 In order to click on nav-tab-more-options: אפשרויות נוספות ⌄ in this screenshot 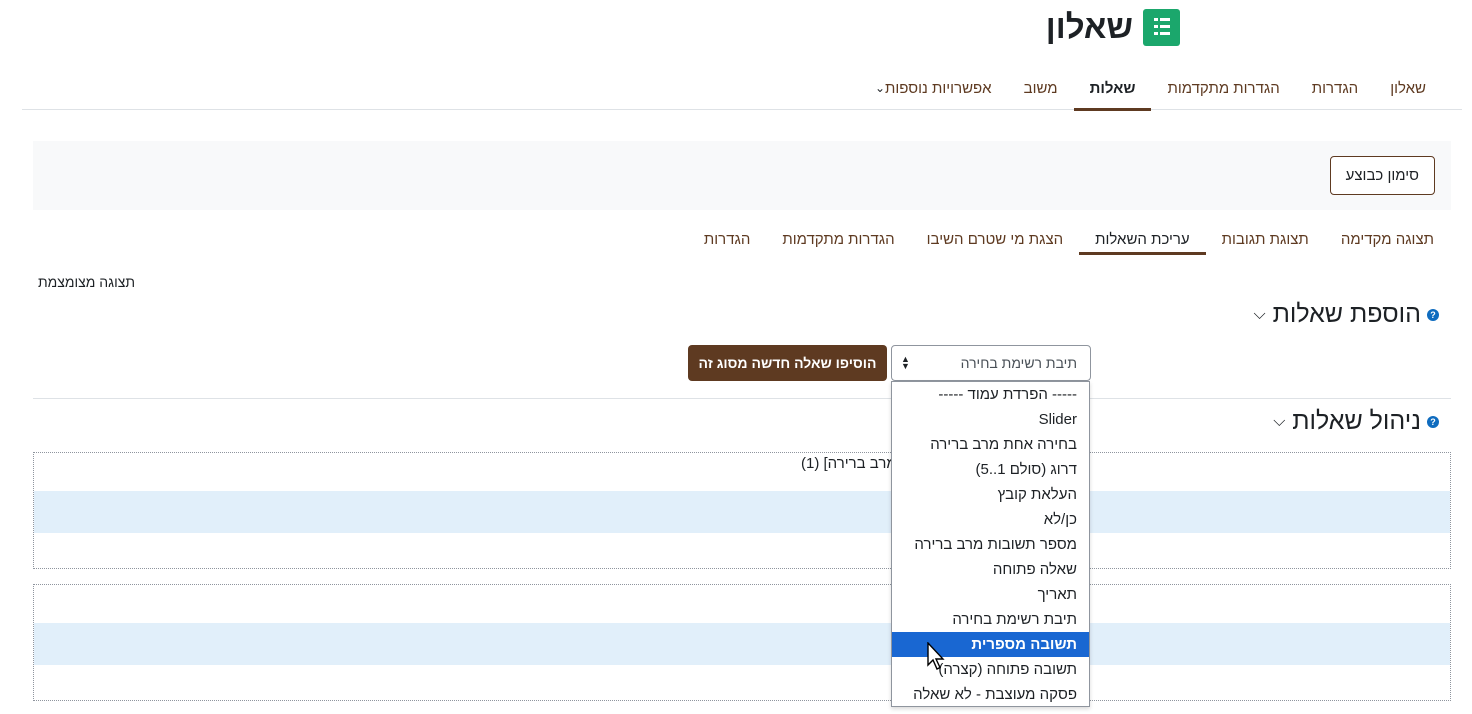, I will do `click(931, 88)`.